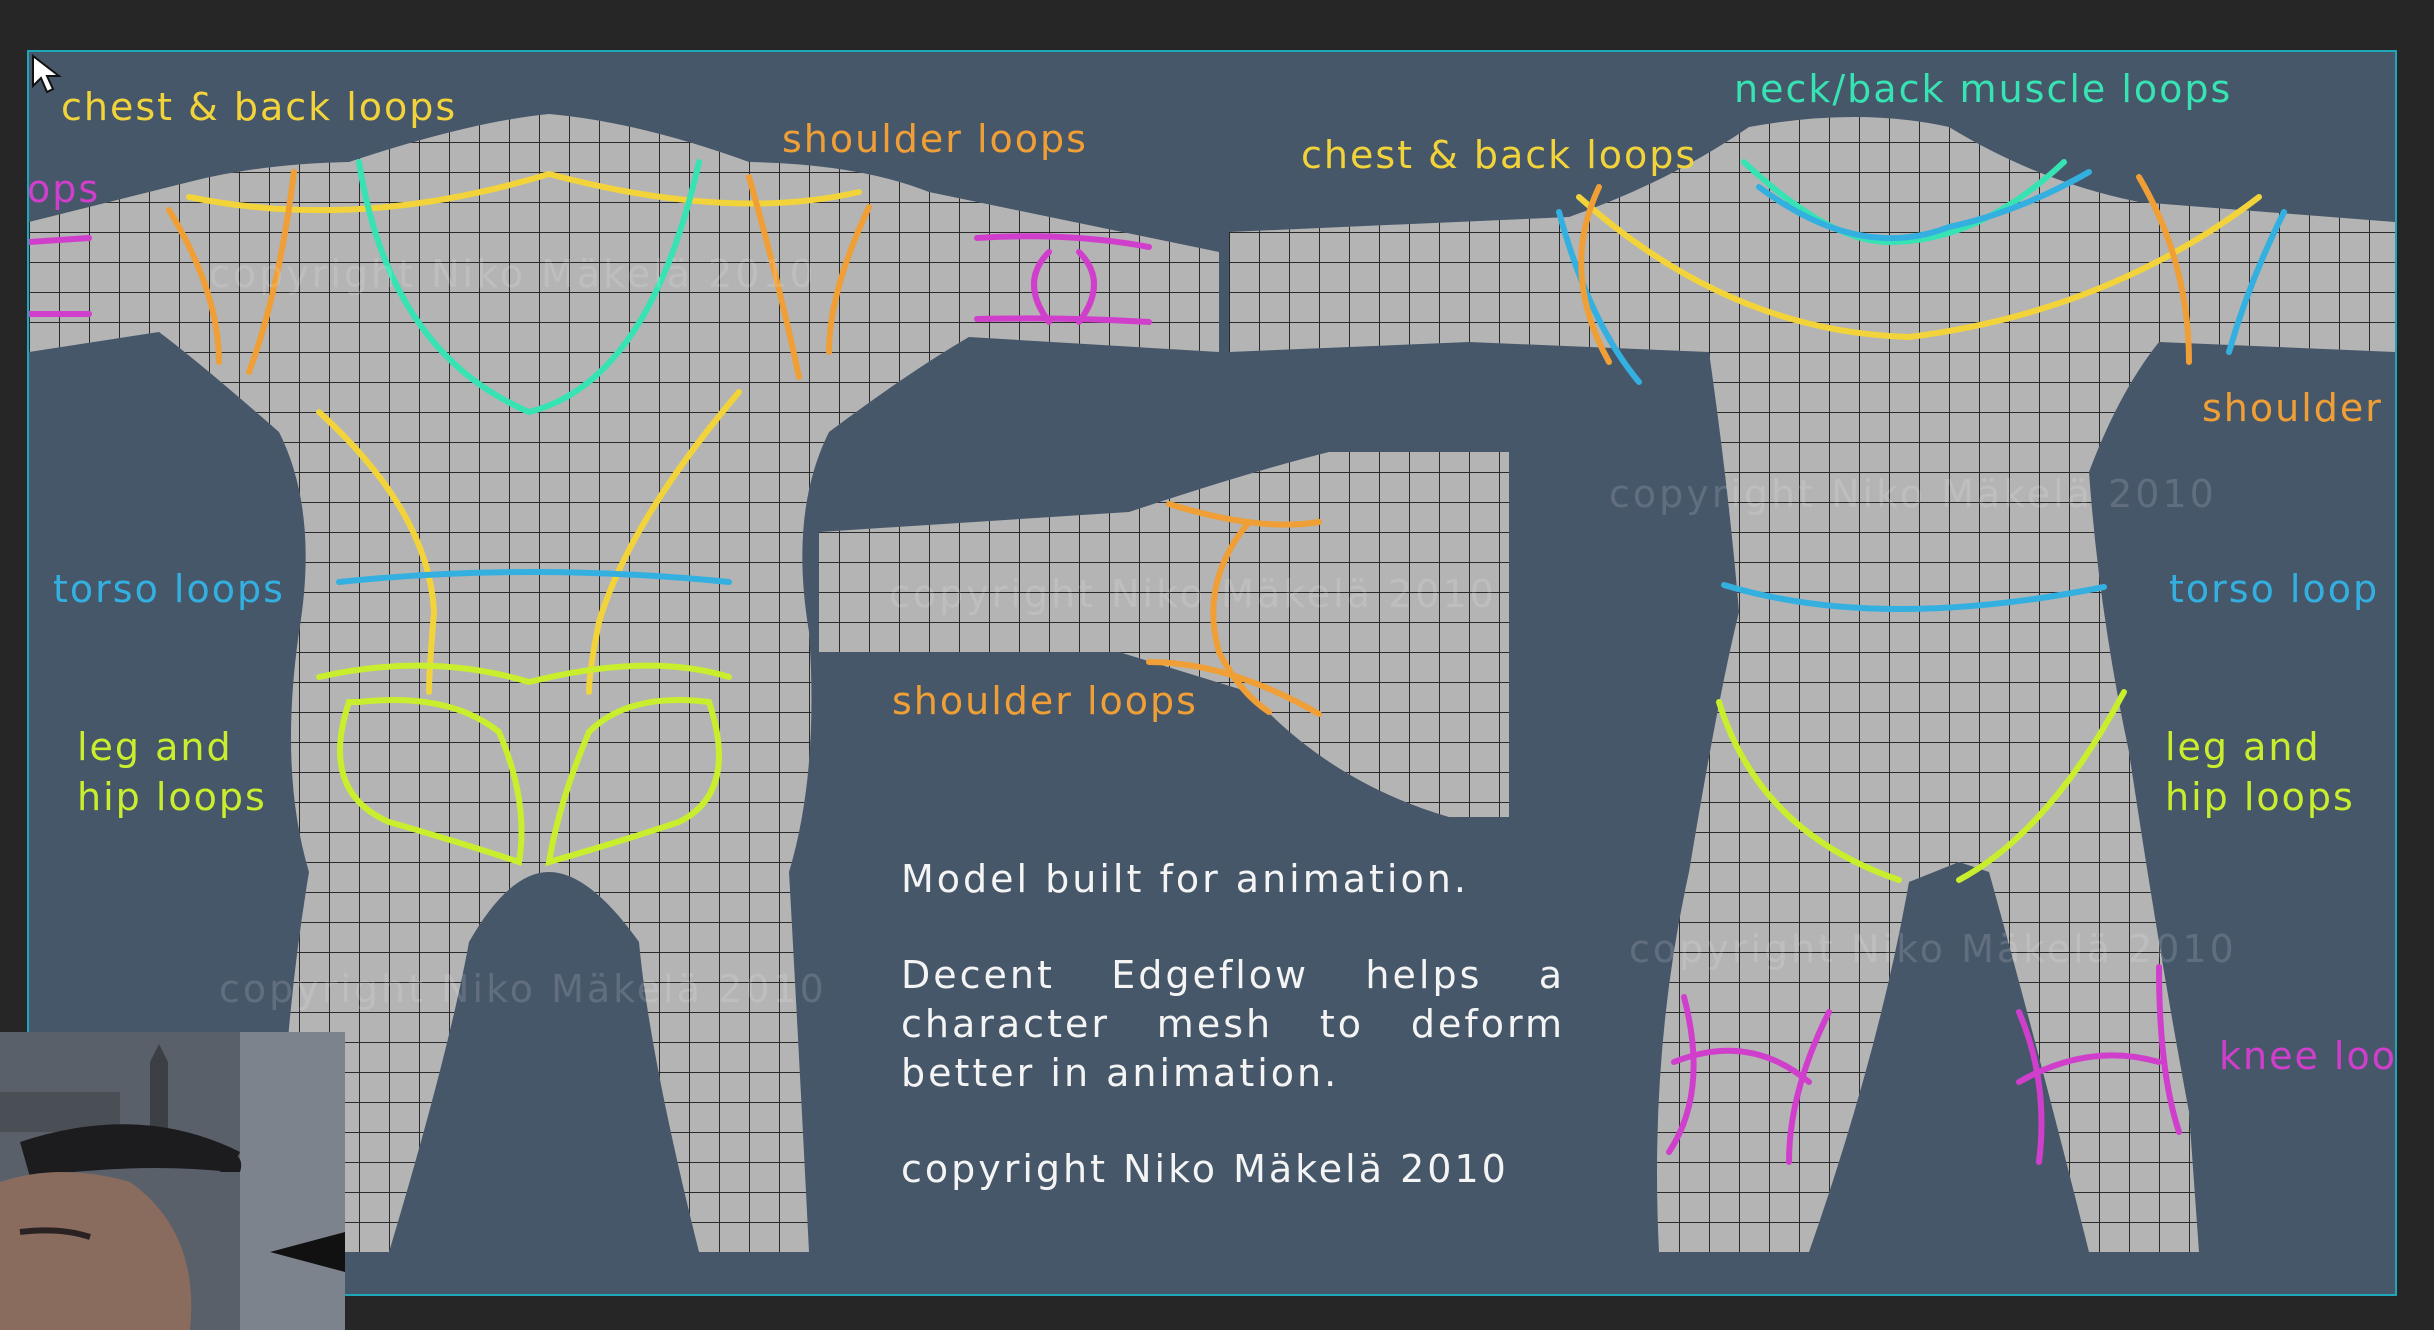  Describe the element at coordinates (935, 139) in the screenshot. I see `label-shoulder-top: shoulder loops` at that location.